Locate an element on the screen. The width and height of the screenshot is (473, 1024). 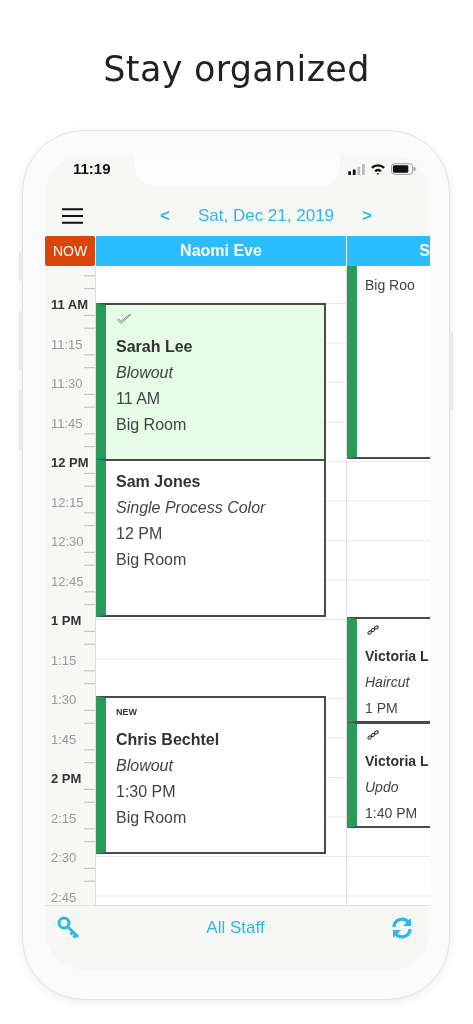
time-label: 2:45 is located at coordinates (64, 897).